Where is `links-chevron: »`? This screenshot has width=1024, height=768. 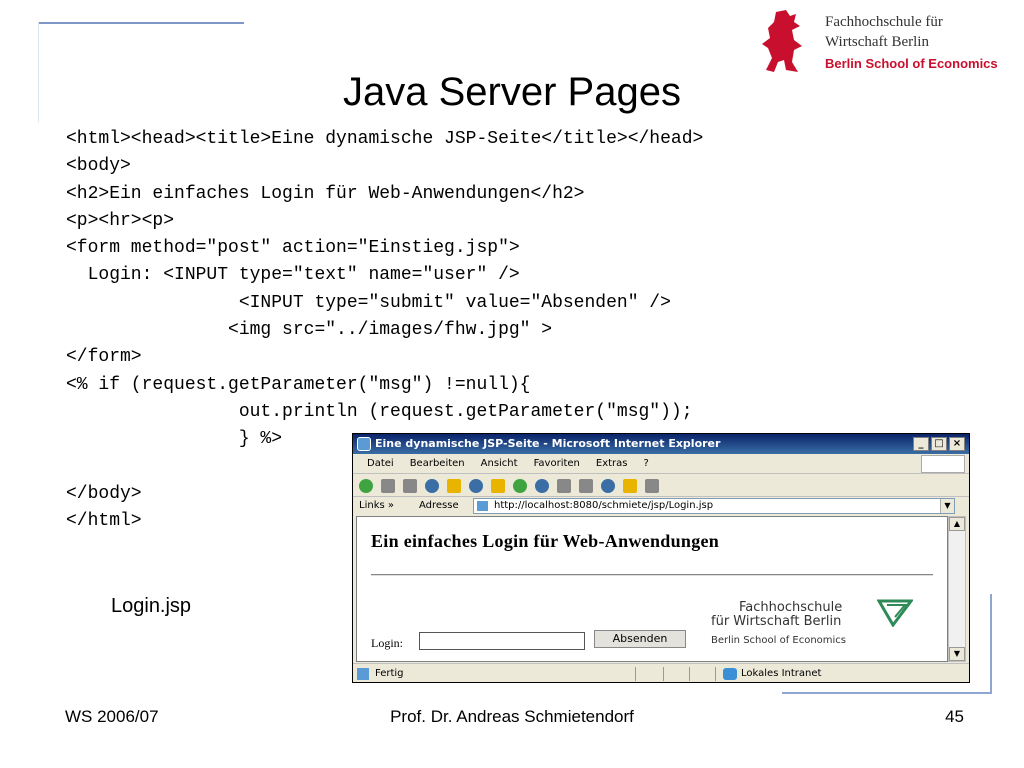
links-chevron: » is located at coordinates (391, 505).